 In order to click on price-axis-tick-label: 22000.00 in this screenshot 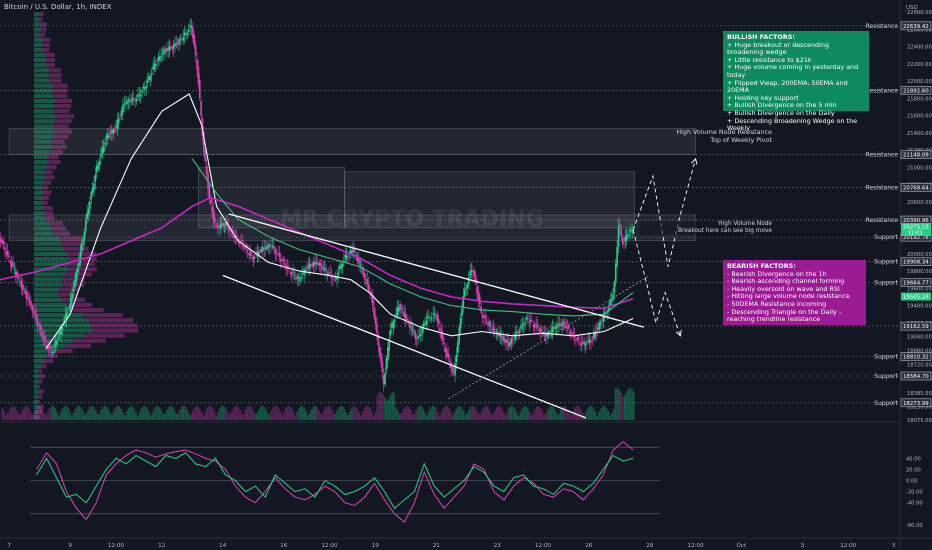, I will do `click(919, 82)`.